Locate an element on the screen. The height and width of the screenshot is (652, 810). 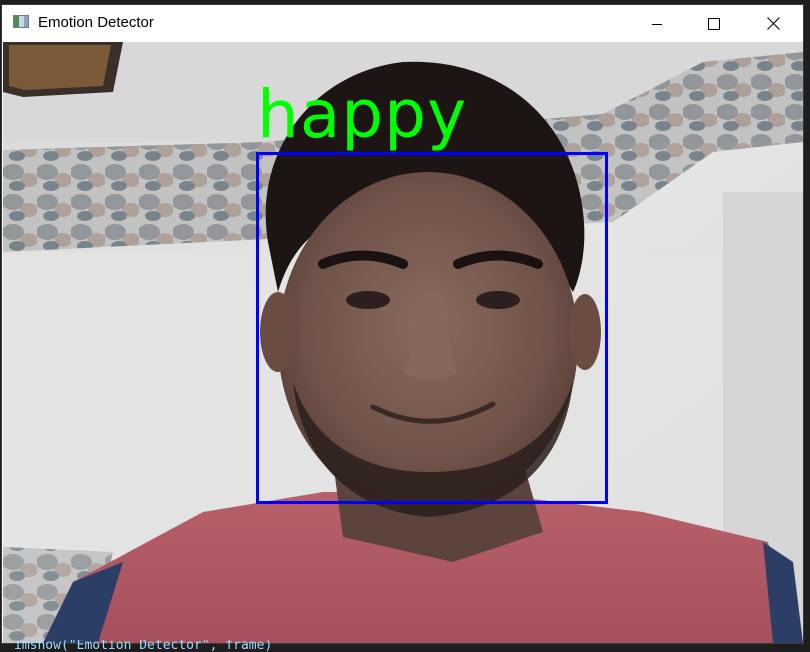
maximize-icon is located at coordinates (714, 23).